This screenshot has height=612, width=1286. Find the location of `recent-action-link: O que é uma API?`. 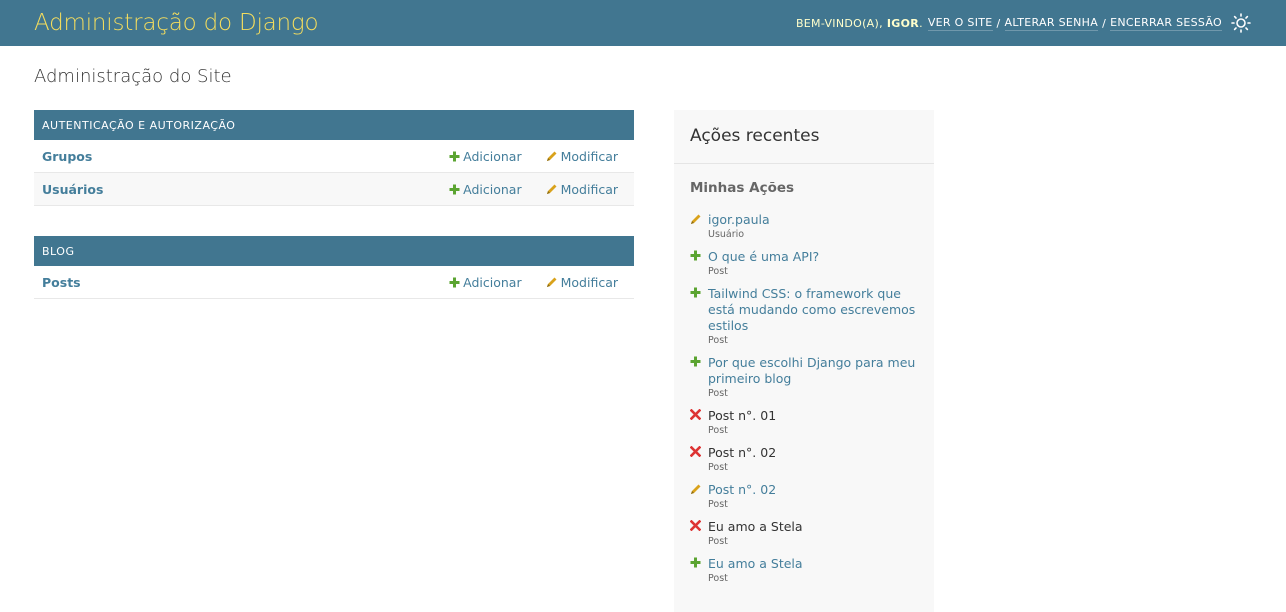

recent-action-link: O que é uma API? is located at coordinates (813, 257).